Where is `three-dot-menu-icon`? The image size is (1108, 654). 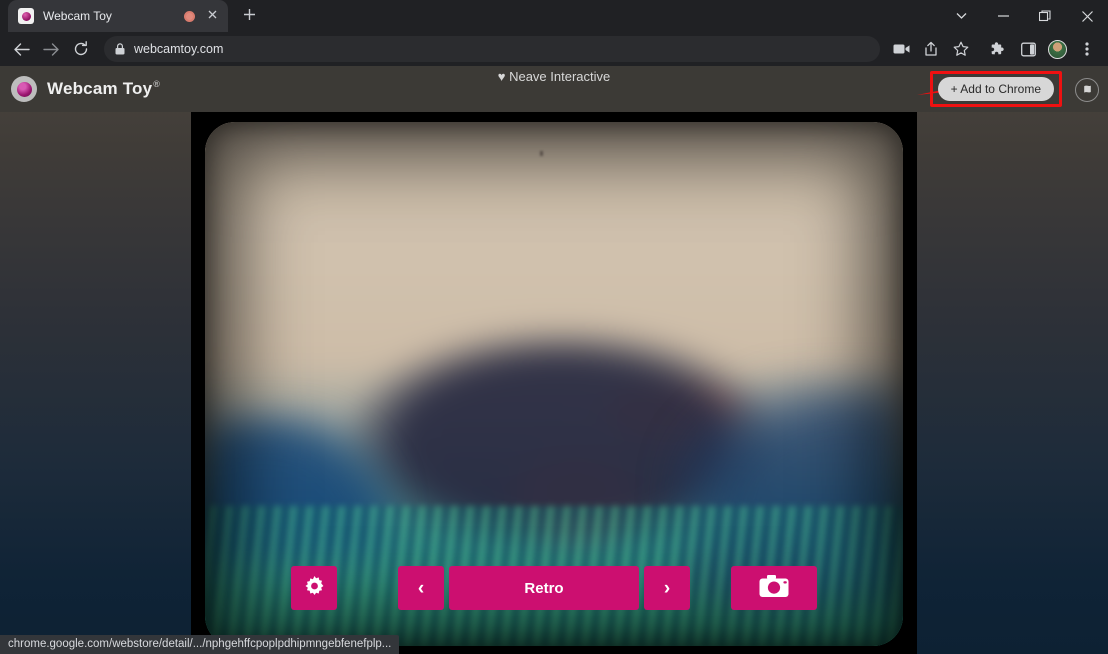
three-dot-menu-icon is located at coordinates (1087, 49).